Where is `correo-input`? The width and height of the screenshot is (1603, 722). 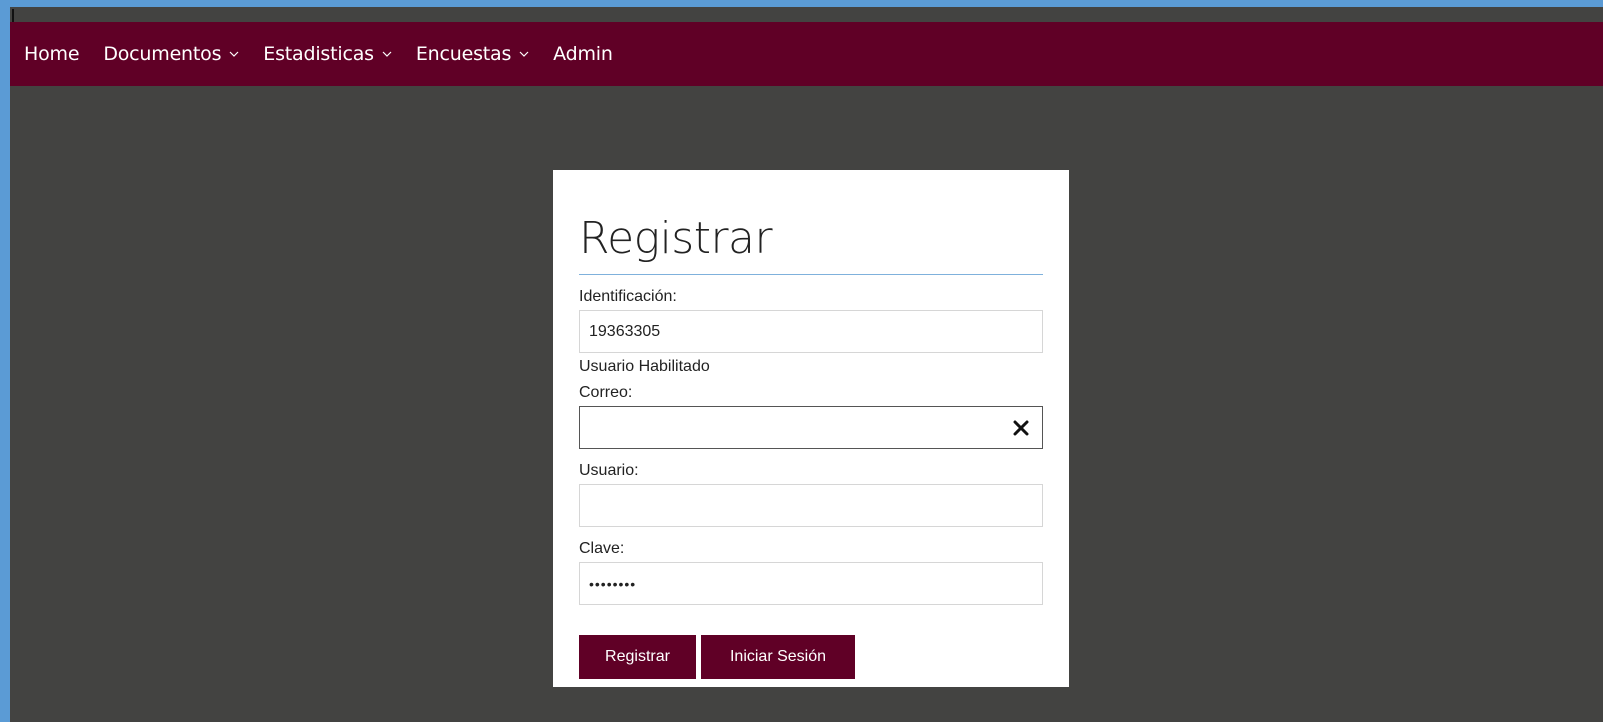
correo-input is located at coordinates (811, 427).